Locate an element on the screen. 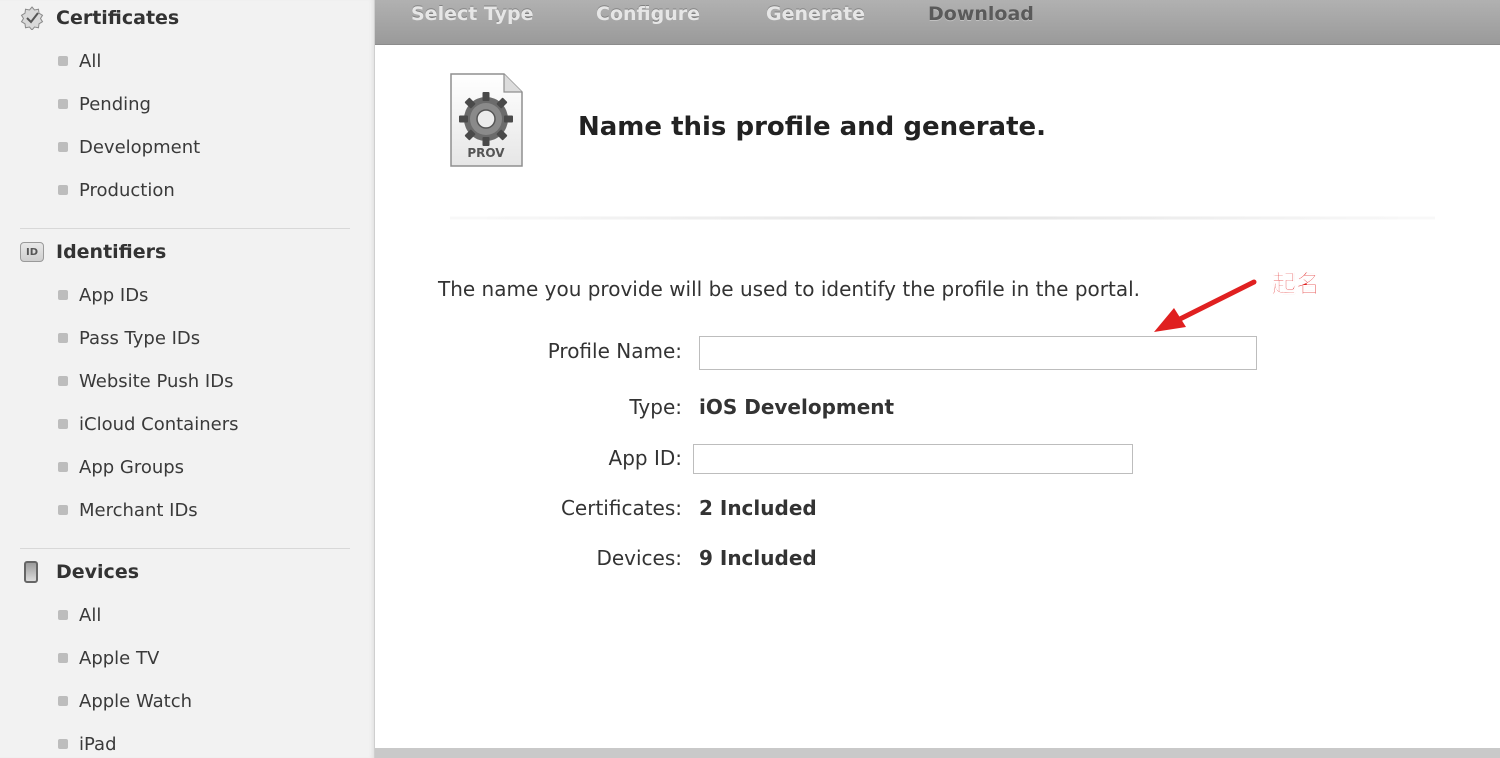 The width and height of the screenshot is (1500, 758). sidebar-item-ipad: iPad is located at coordinates (87, 744).